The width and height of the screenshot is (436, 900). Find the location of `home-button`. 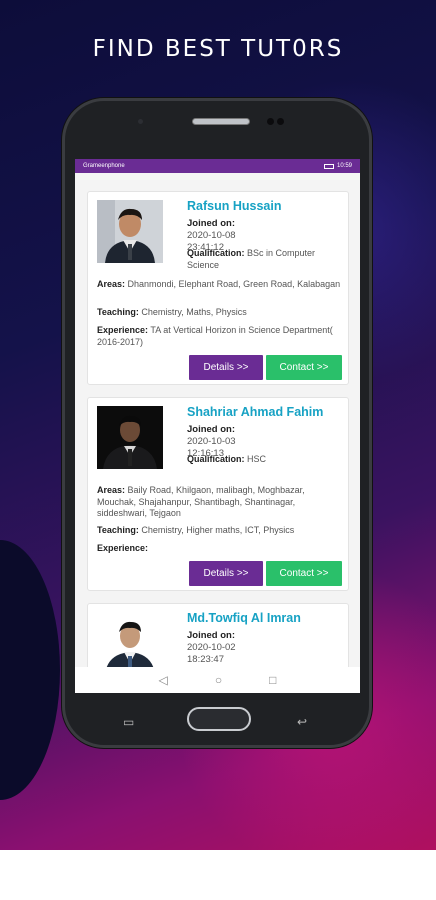

home-button is located at coordinates (219, 719).